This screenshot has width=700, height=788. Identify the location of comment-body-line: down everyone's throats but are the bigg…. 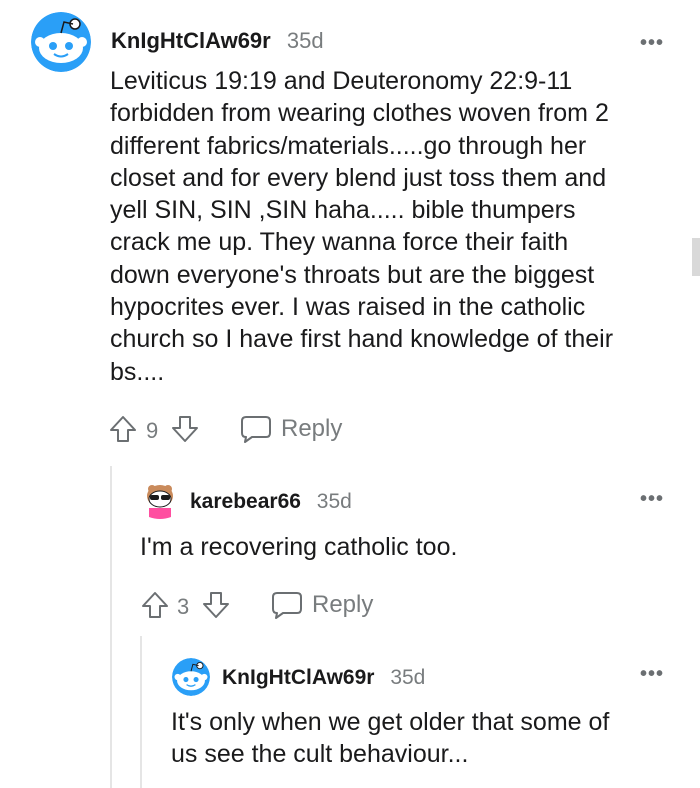
(352, 274).